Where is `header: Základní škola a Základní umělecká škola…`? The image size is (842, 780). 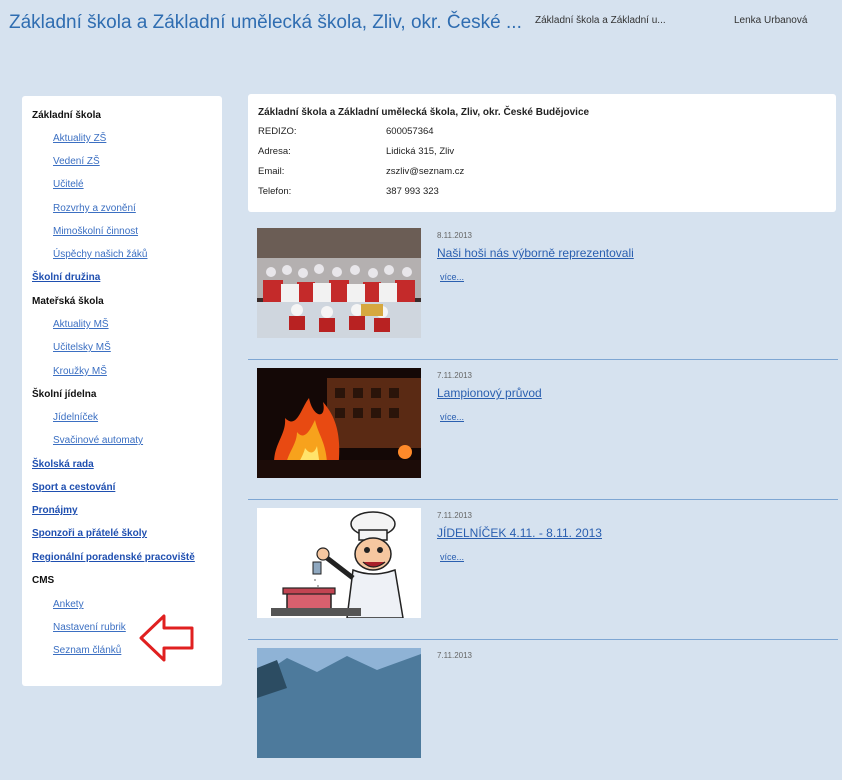 header: Základní škola a Základní umělecká škola… is located at coordinates (421, 29).